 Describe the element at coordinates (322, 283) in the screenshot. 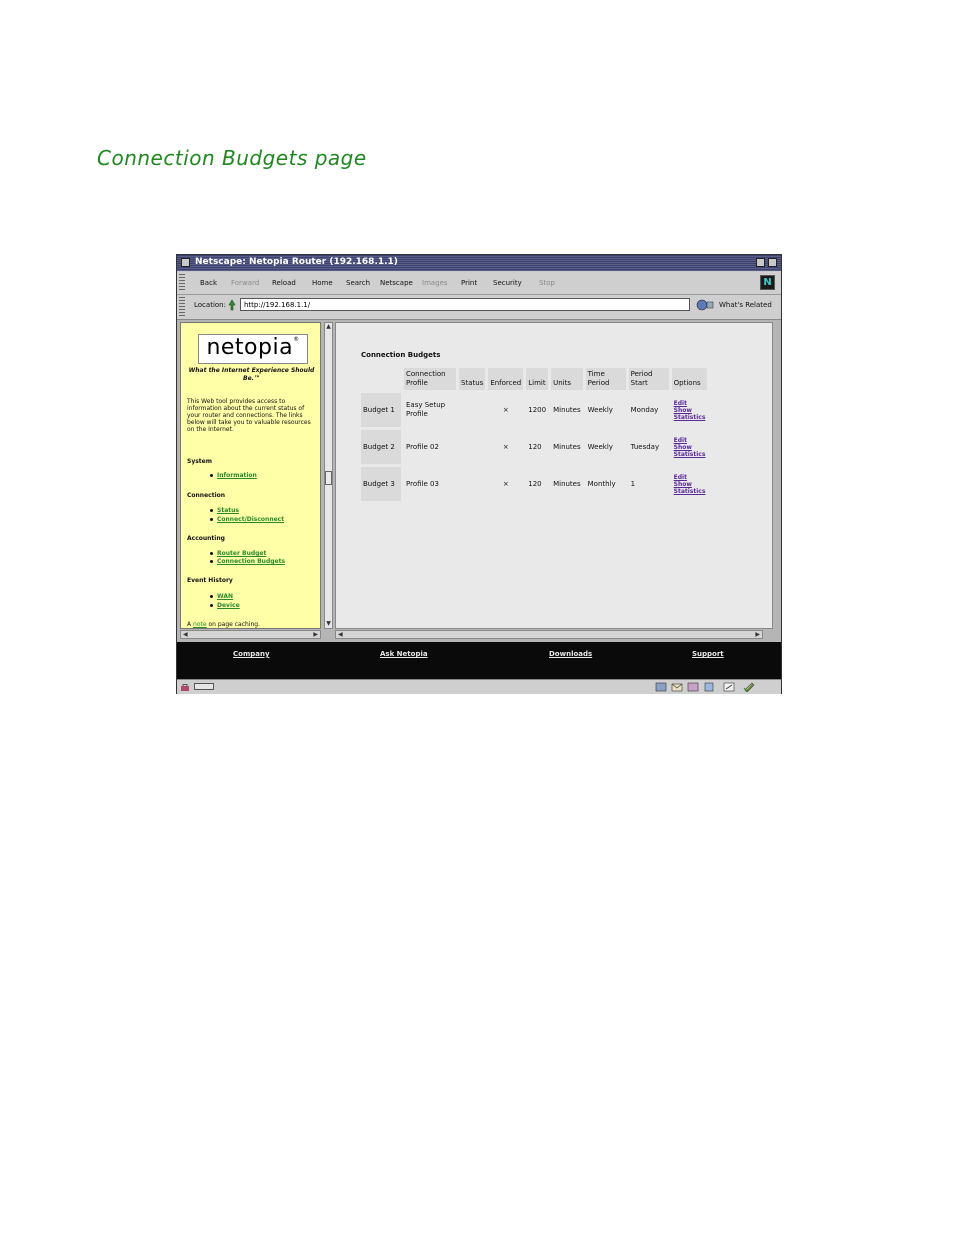

I see `home-button: Home` at that location.